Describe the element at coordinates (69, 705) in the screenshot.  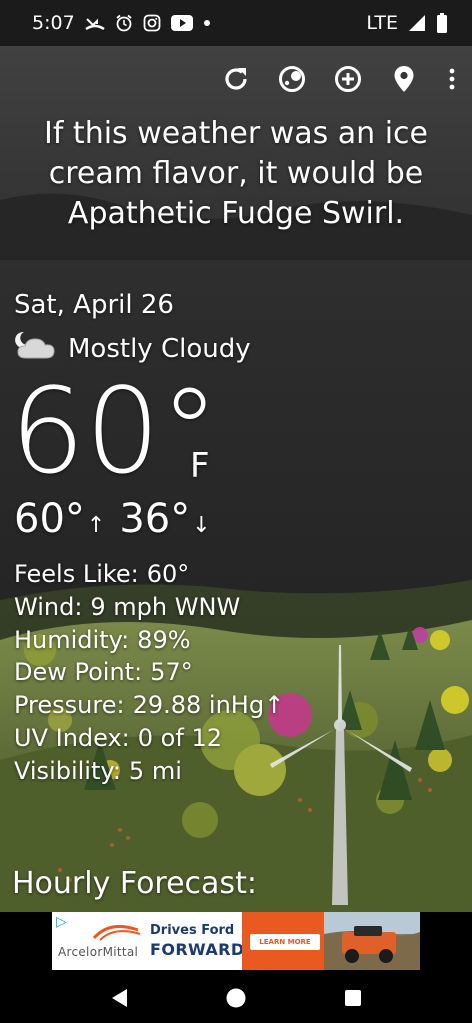
I see `detail-label: Pressure:` at that location.